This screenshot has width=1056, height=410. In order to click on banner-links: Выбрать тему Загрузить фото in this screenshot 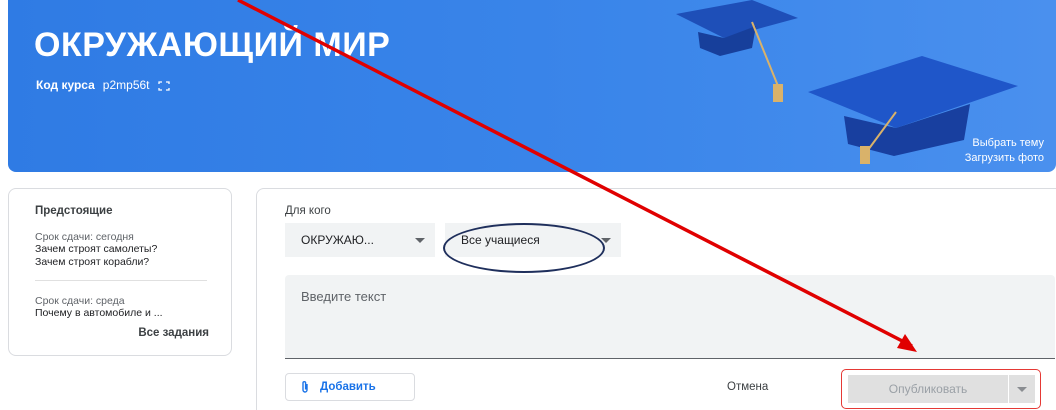, I will do `click(1004, 151)`.